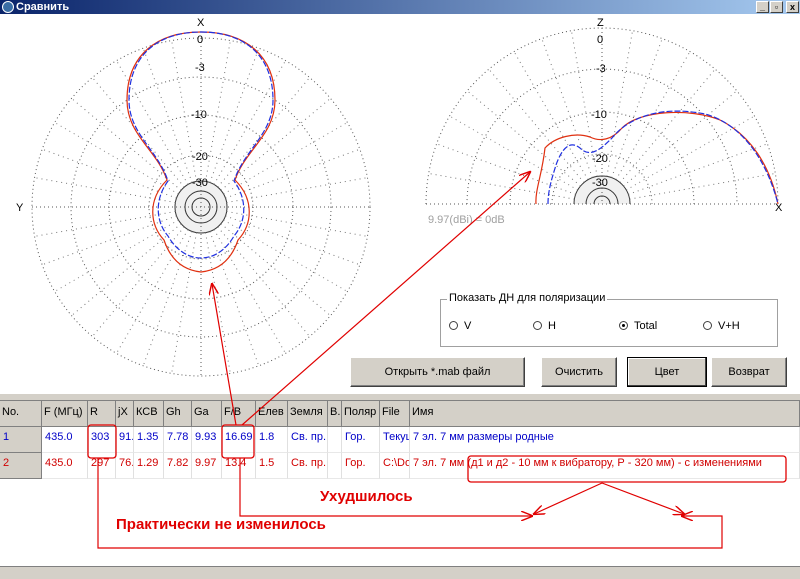 This screenshot has height=579, width=800. What do you see at coordinates (102, 414) in the screenshot?
I see `col-r: R` at bounding box center [102, 414].